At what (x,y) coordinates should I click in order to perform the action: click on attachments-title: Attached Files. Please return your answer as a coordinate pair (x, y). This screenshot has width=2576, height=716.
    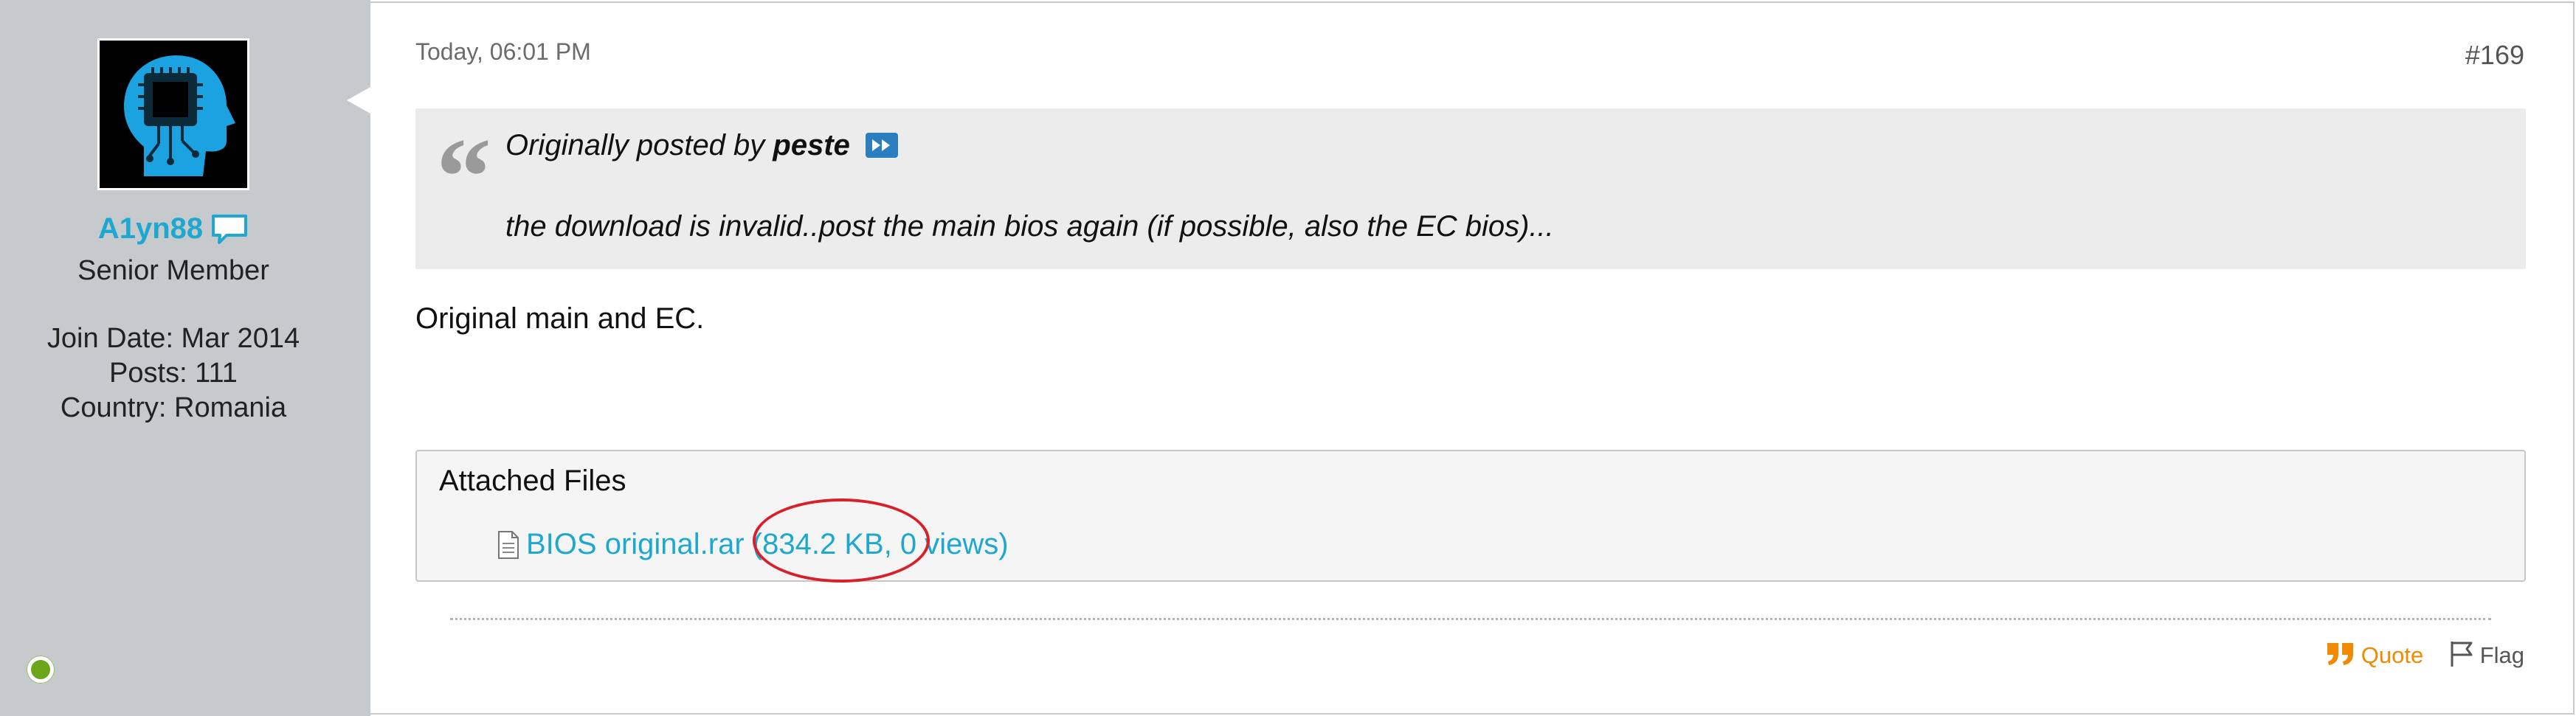
    Looking at the image, I should click on (532, 481).